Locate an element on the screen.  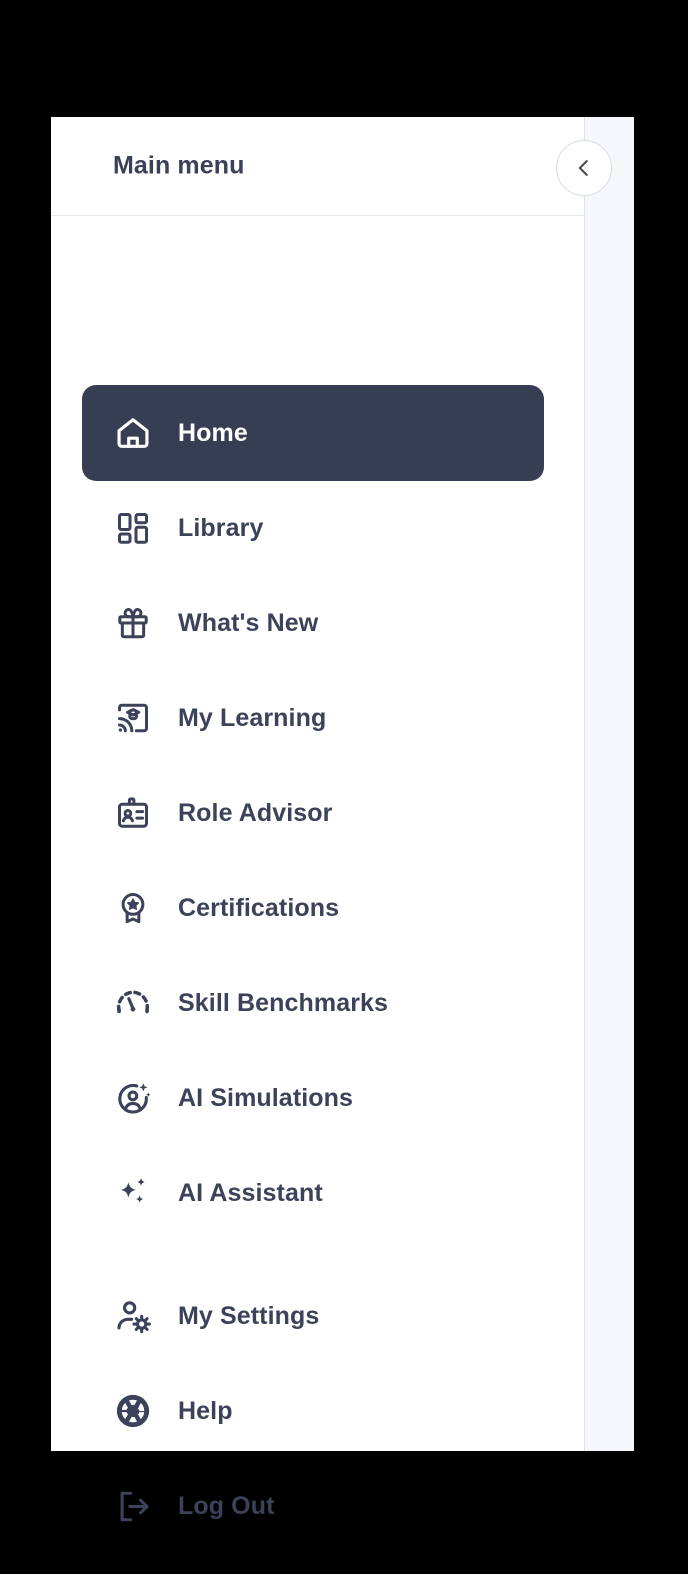
id-badge-icon is located at coordinates (133, 813).